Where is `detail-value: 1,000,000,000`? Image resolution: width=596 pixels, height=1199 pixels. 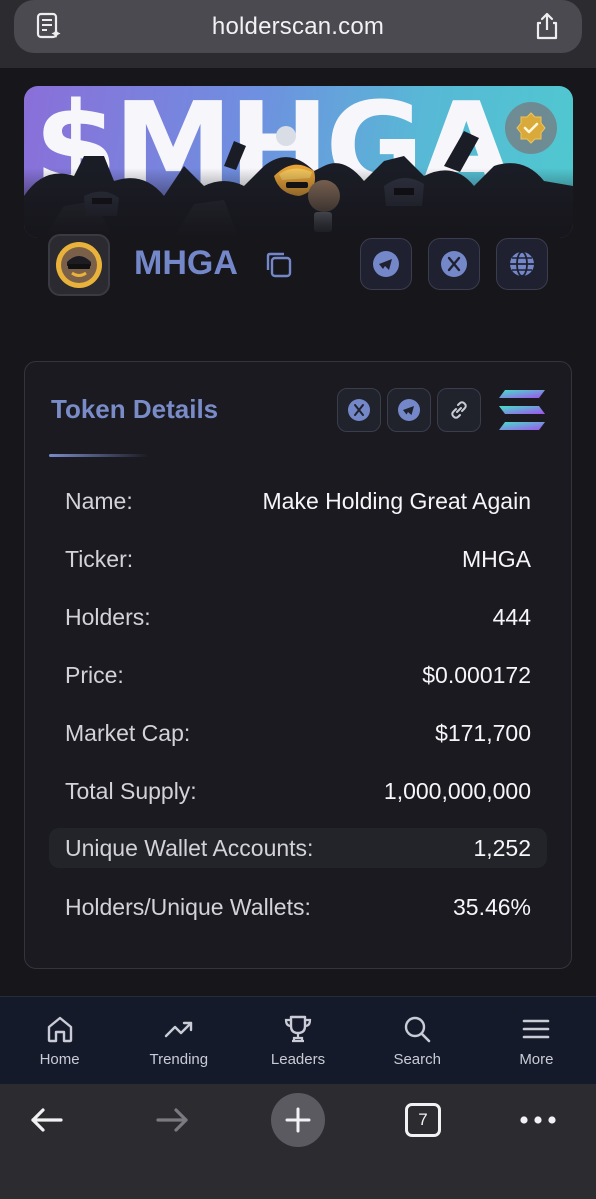 detail-value: 1,000,000,000 is located at coordinates (457, 790).